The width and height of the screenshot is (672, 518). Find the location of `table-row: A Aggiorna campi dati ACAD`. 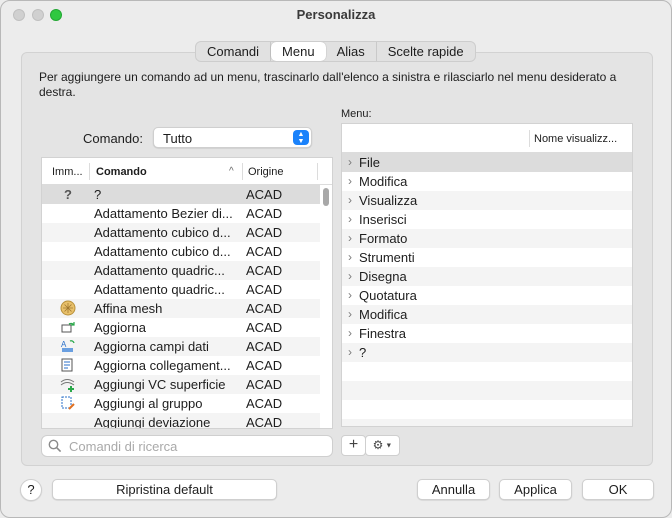

table-row: A Aggiorna campi dati ACAD is located at coordinates (181, 346).